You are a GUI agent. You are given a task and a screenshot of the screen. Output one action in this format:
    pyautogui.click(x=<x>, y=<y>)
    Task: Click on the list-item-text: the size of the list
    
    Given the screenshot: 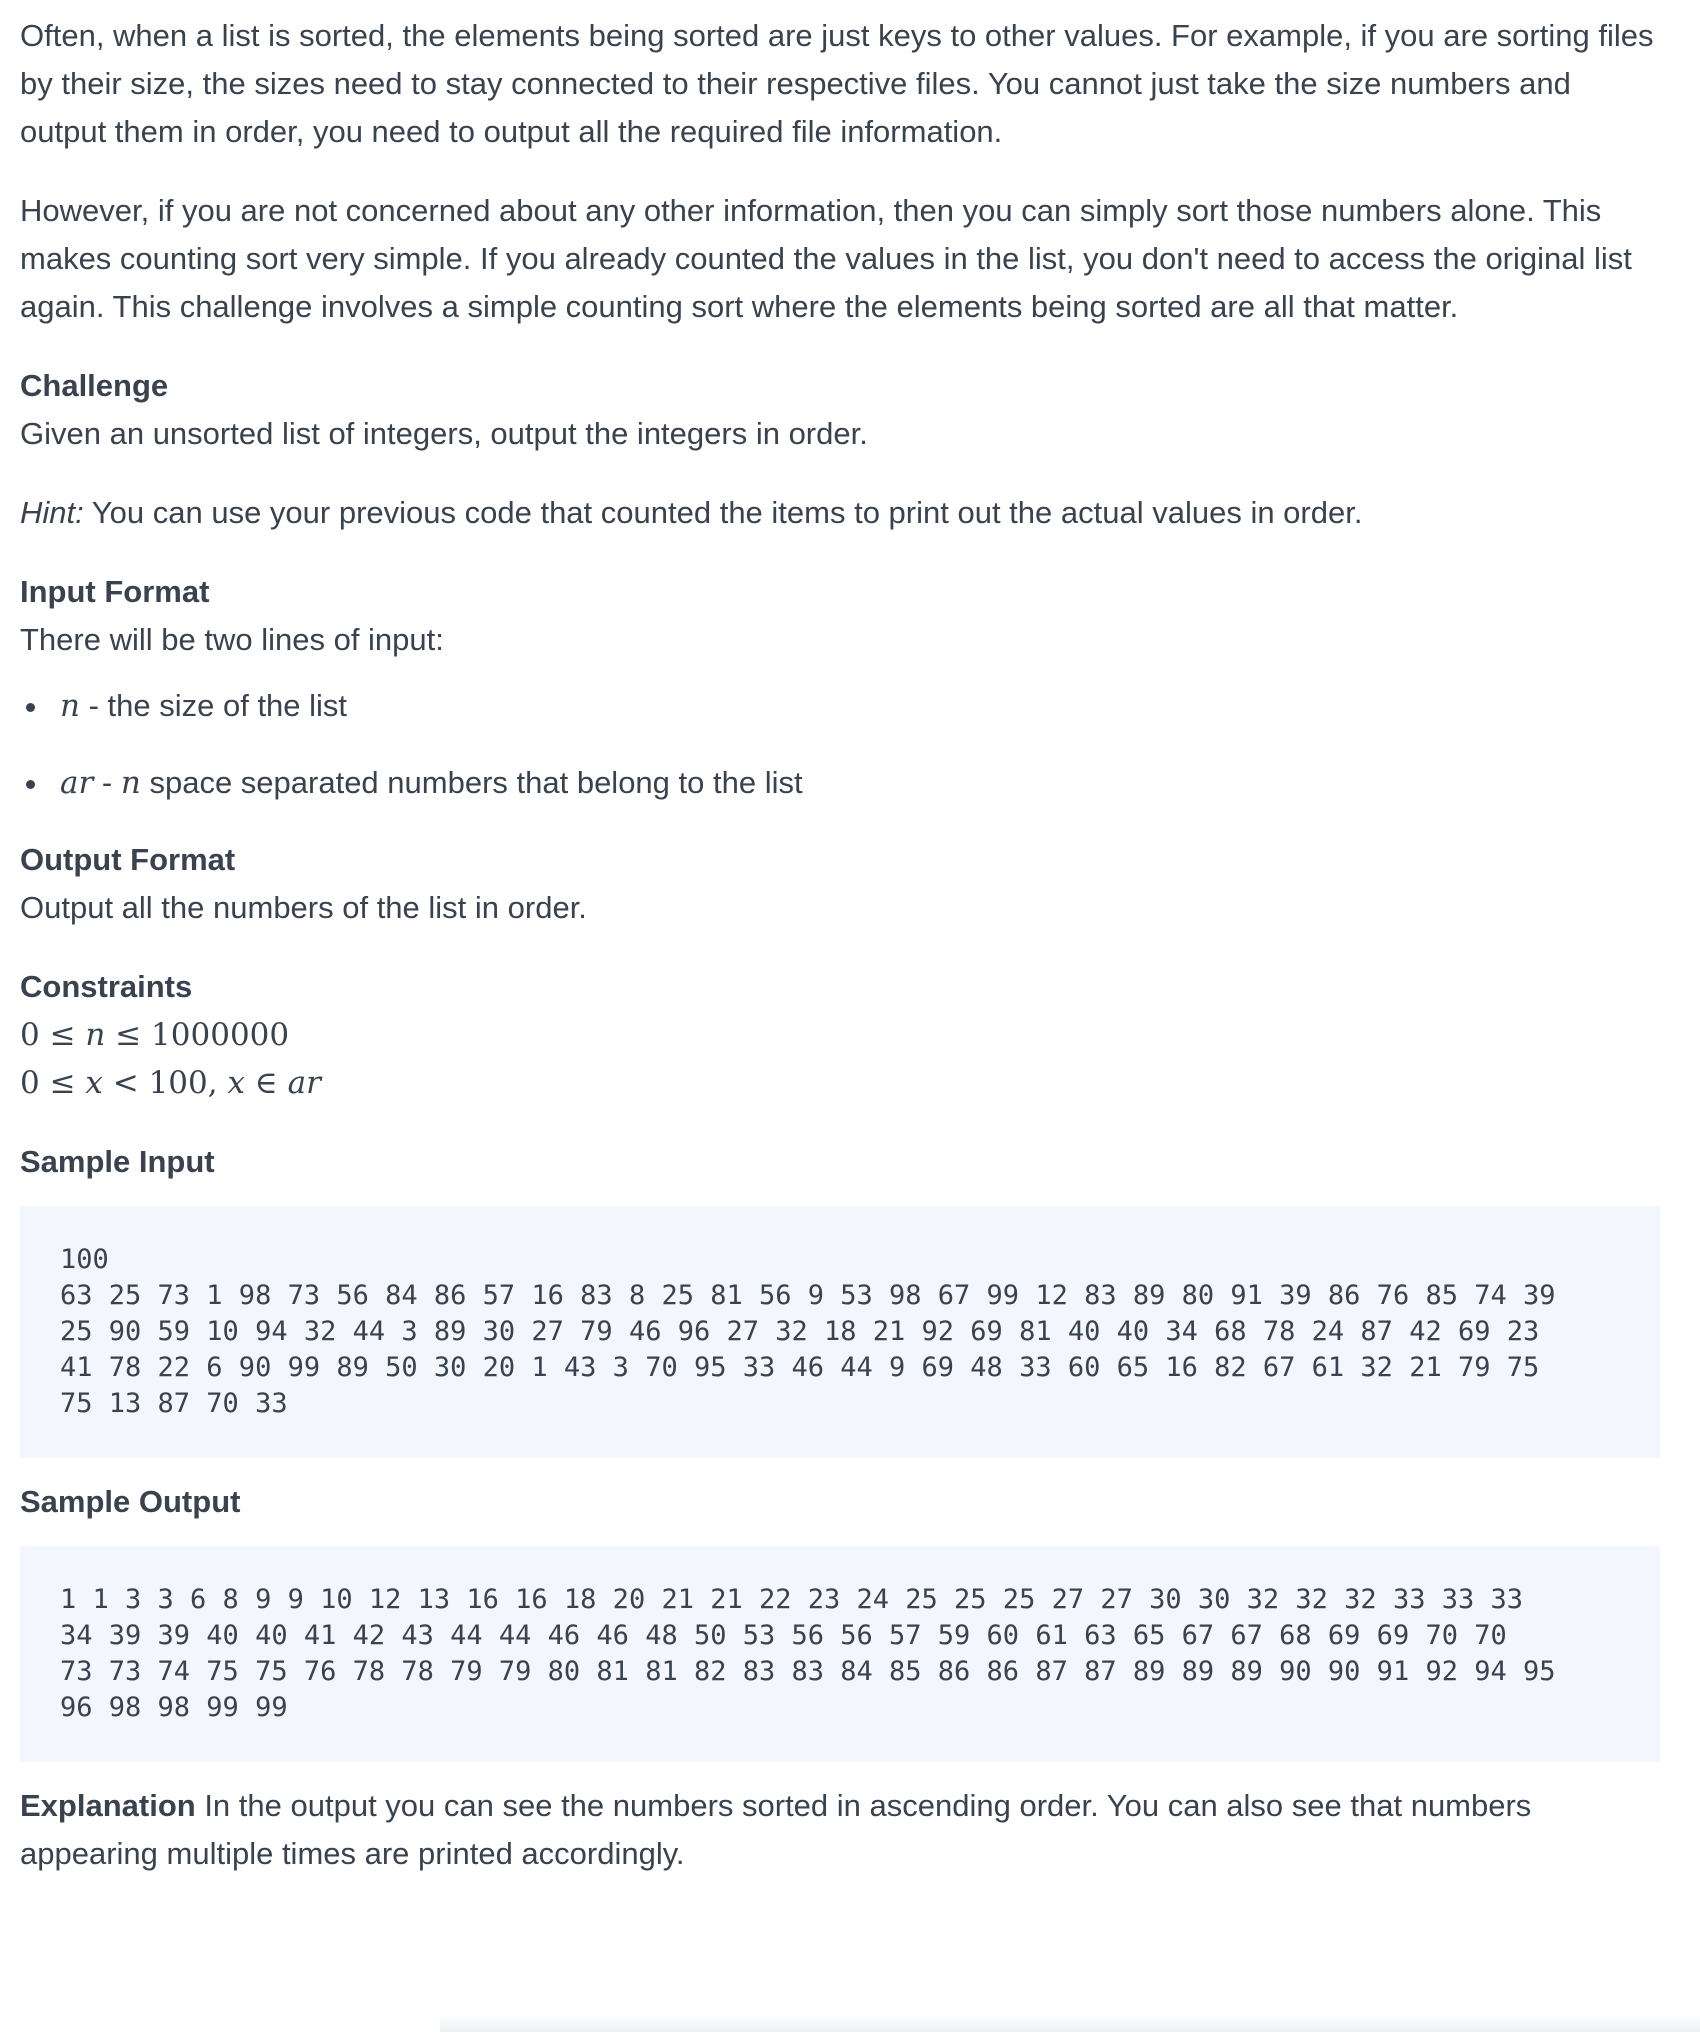 What is the action you would take?
    pyautogui.click(x=227, y=705)
    